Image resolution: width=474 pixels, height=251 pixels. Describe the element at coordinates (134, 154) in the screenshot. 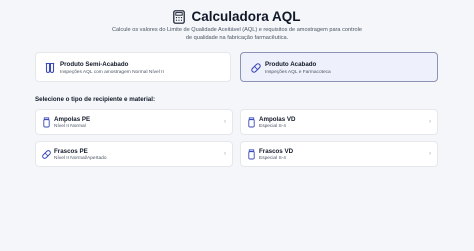

I see `container-card-frascos-pe: Frascos PE Nível II Normal/Apertado ›` at that location.